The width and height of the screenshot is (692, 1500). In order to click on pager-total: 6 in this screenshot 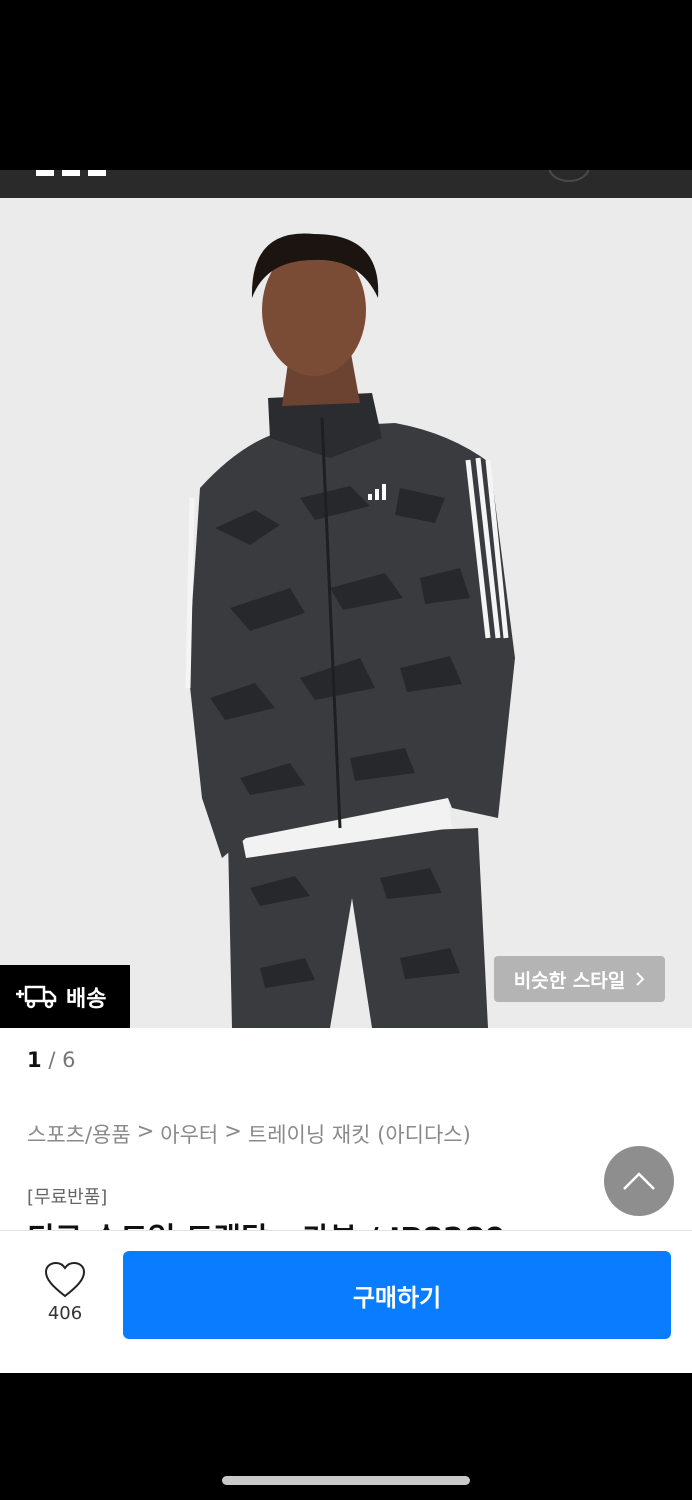, I will do `click(69, 1060)`.